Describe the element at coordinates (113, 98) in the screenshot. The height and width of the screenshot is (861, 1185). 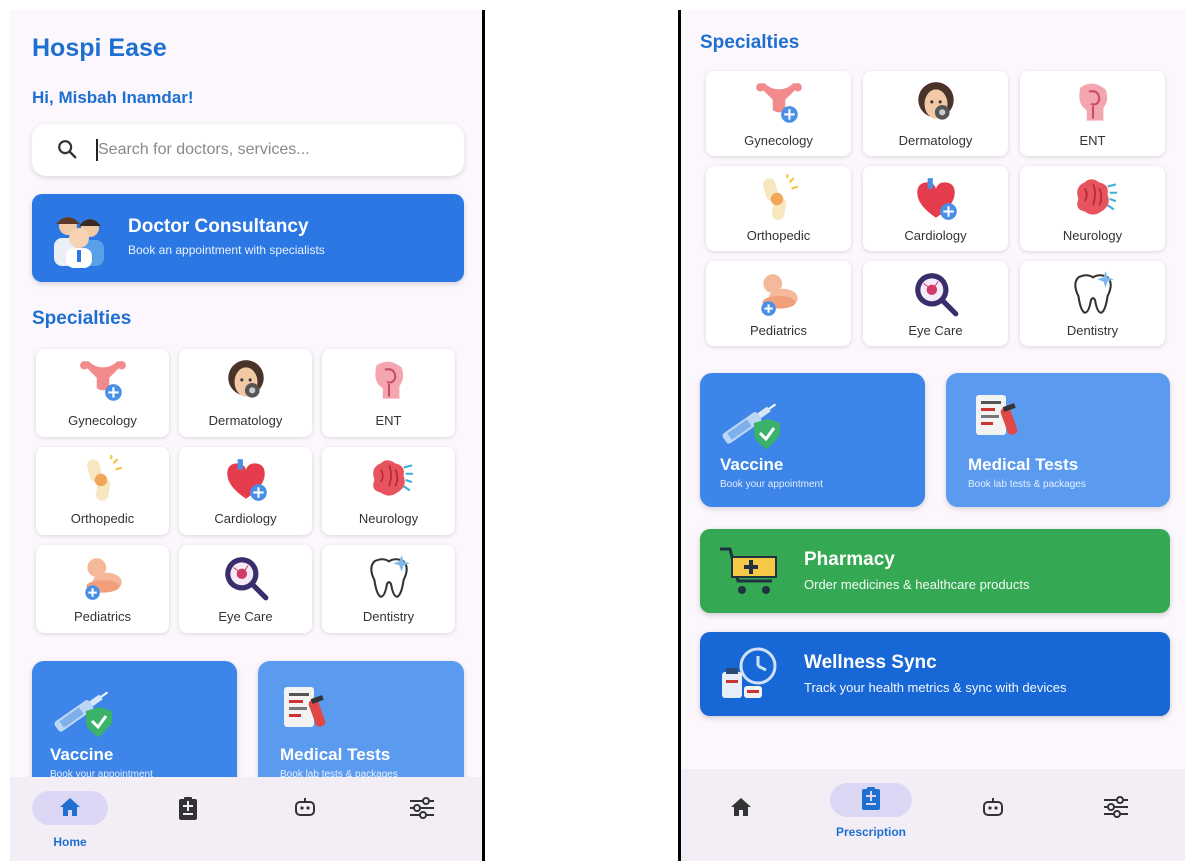
I see `greeting-text: Hi, Misbah Inamdar!` at that location.